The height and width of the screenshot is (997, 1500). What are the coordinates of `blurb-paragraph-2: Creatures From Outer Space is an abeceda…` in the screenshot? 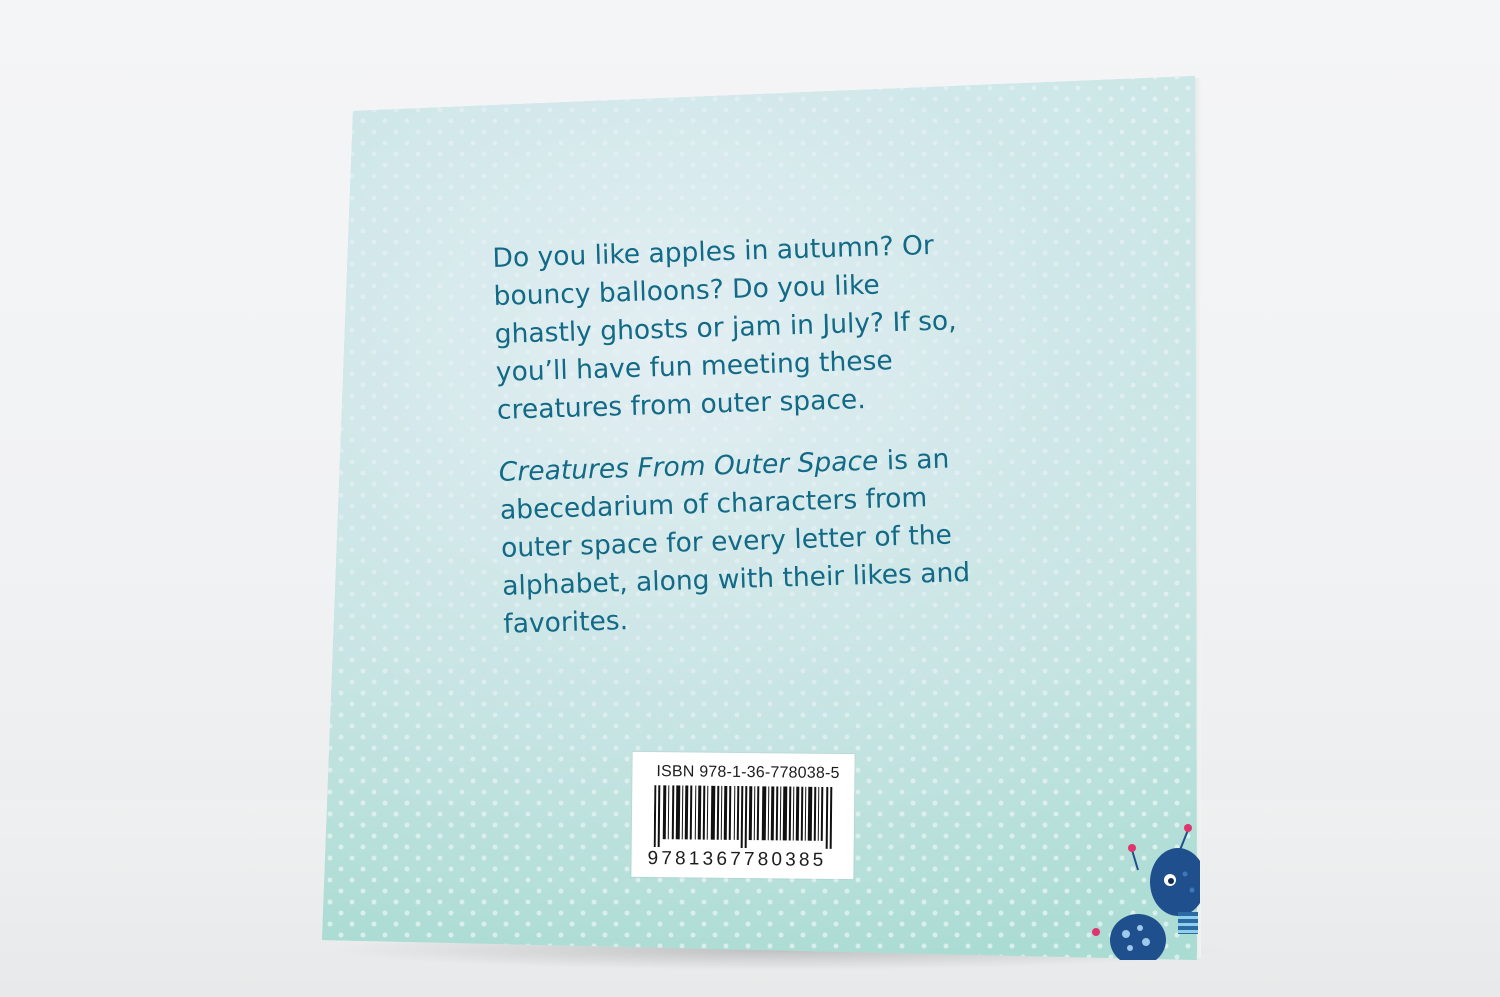 It's located at (745, 541).